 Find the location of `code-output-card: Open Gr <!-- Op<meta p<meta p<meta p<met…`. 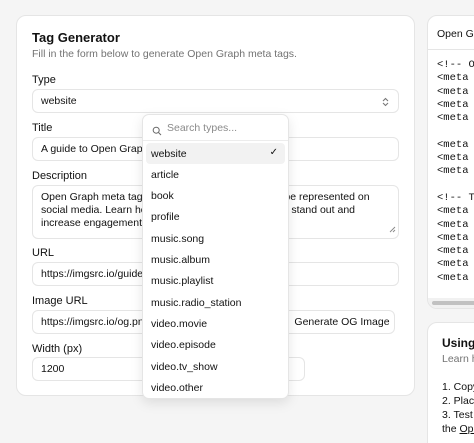

code-output-card: Open Gr <!-- Op<meta p<meta p<meta p<met… is located at coordinates (450, 162).